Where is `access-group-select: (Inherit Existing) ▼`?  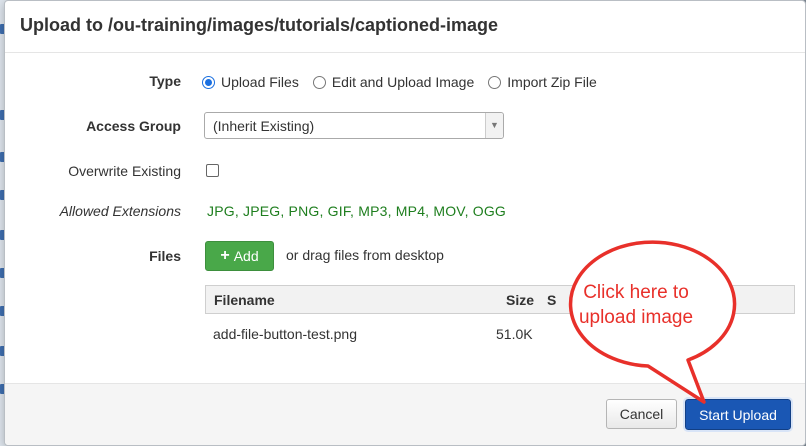
access-group-select: (Inherit Existing) ▼ is located at coordinates (354, 125).